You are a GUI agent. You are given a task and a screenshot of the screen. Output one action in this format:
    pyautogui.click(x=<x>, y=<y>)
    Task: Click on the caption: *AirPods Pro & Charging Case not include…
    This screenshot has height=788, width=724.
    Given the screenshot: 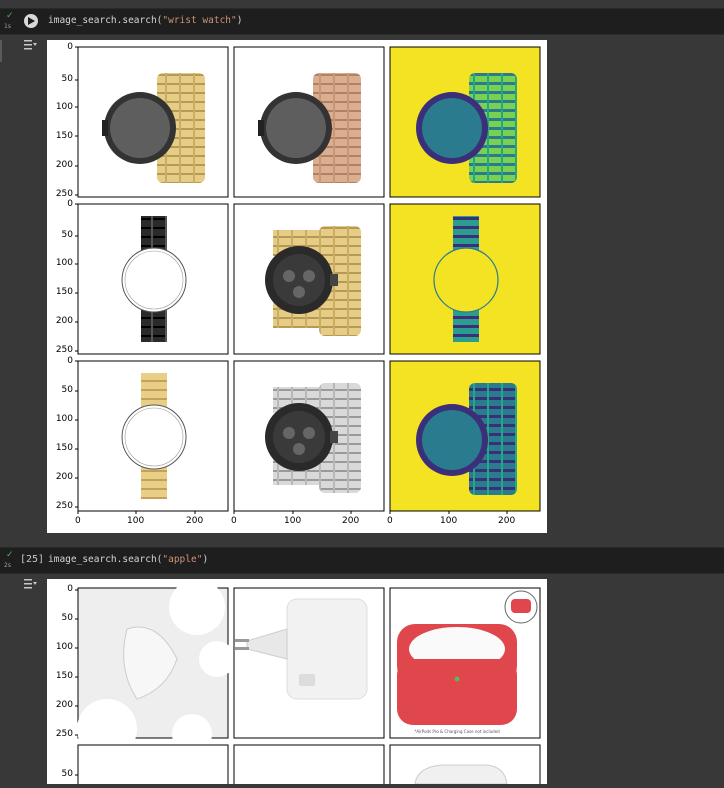 What is the action you would take?
    pyautogui.click(x=457, y=731)
    